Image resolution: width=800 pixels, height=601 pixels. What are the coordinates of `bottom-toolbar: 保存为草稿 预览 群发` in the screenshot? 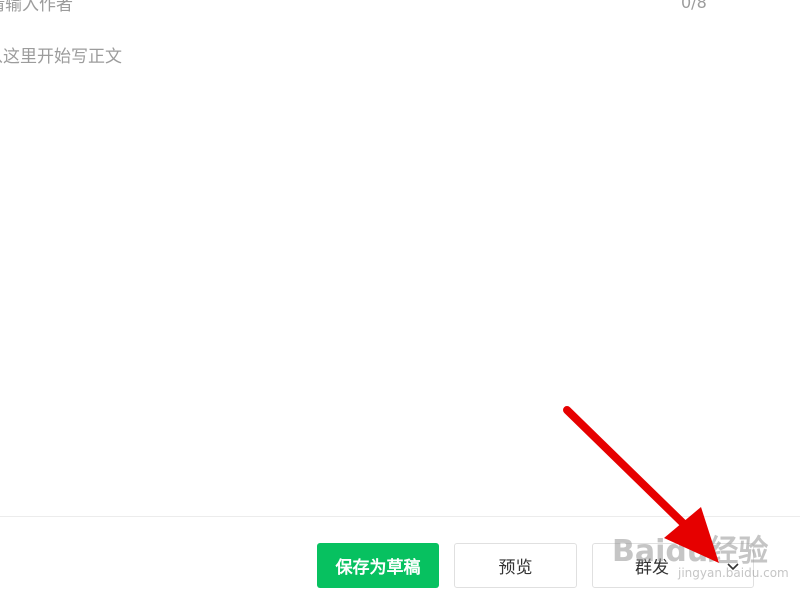 It's located at (400, 558).